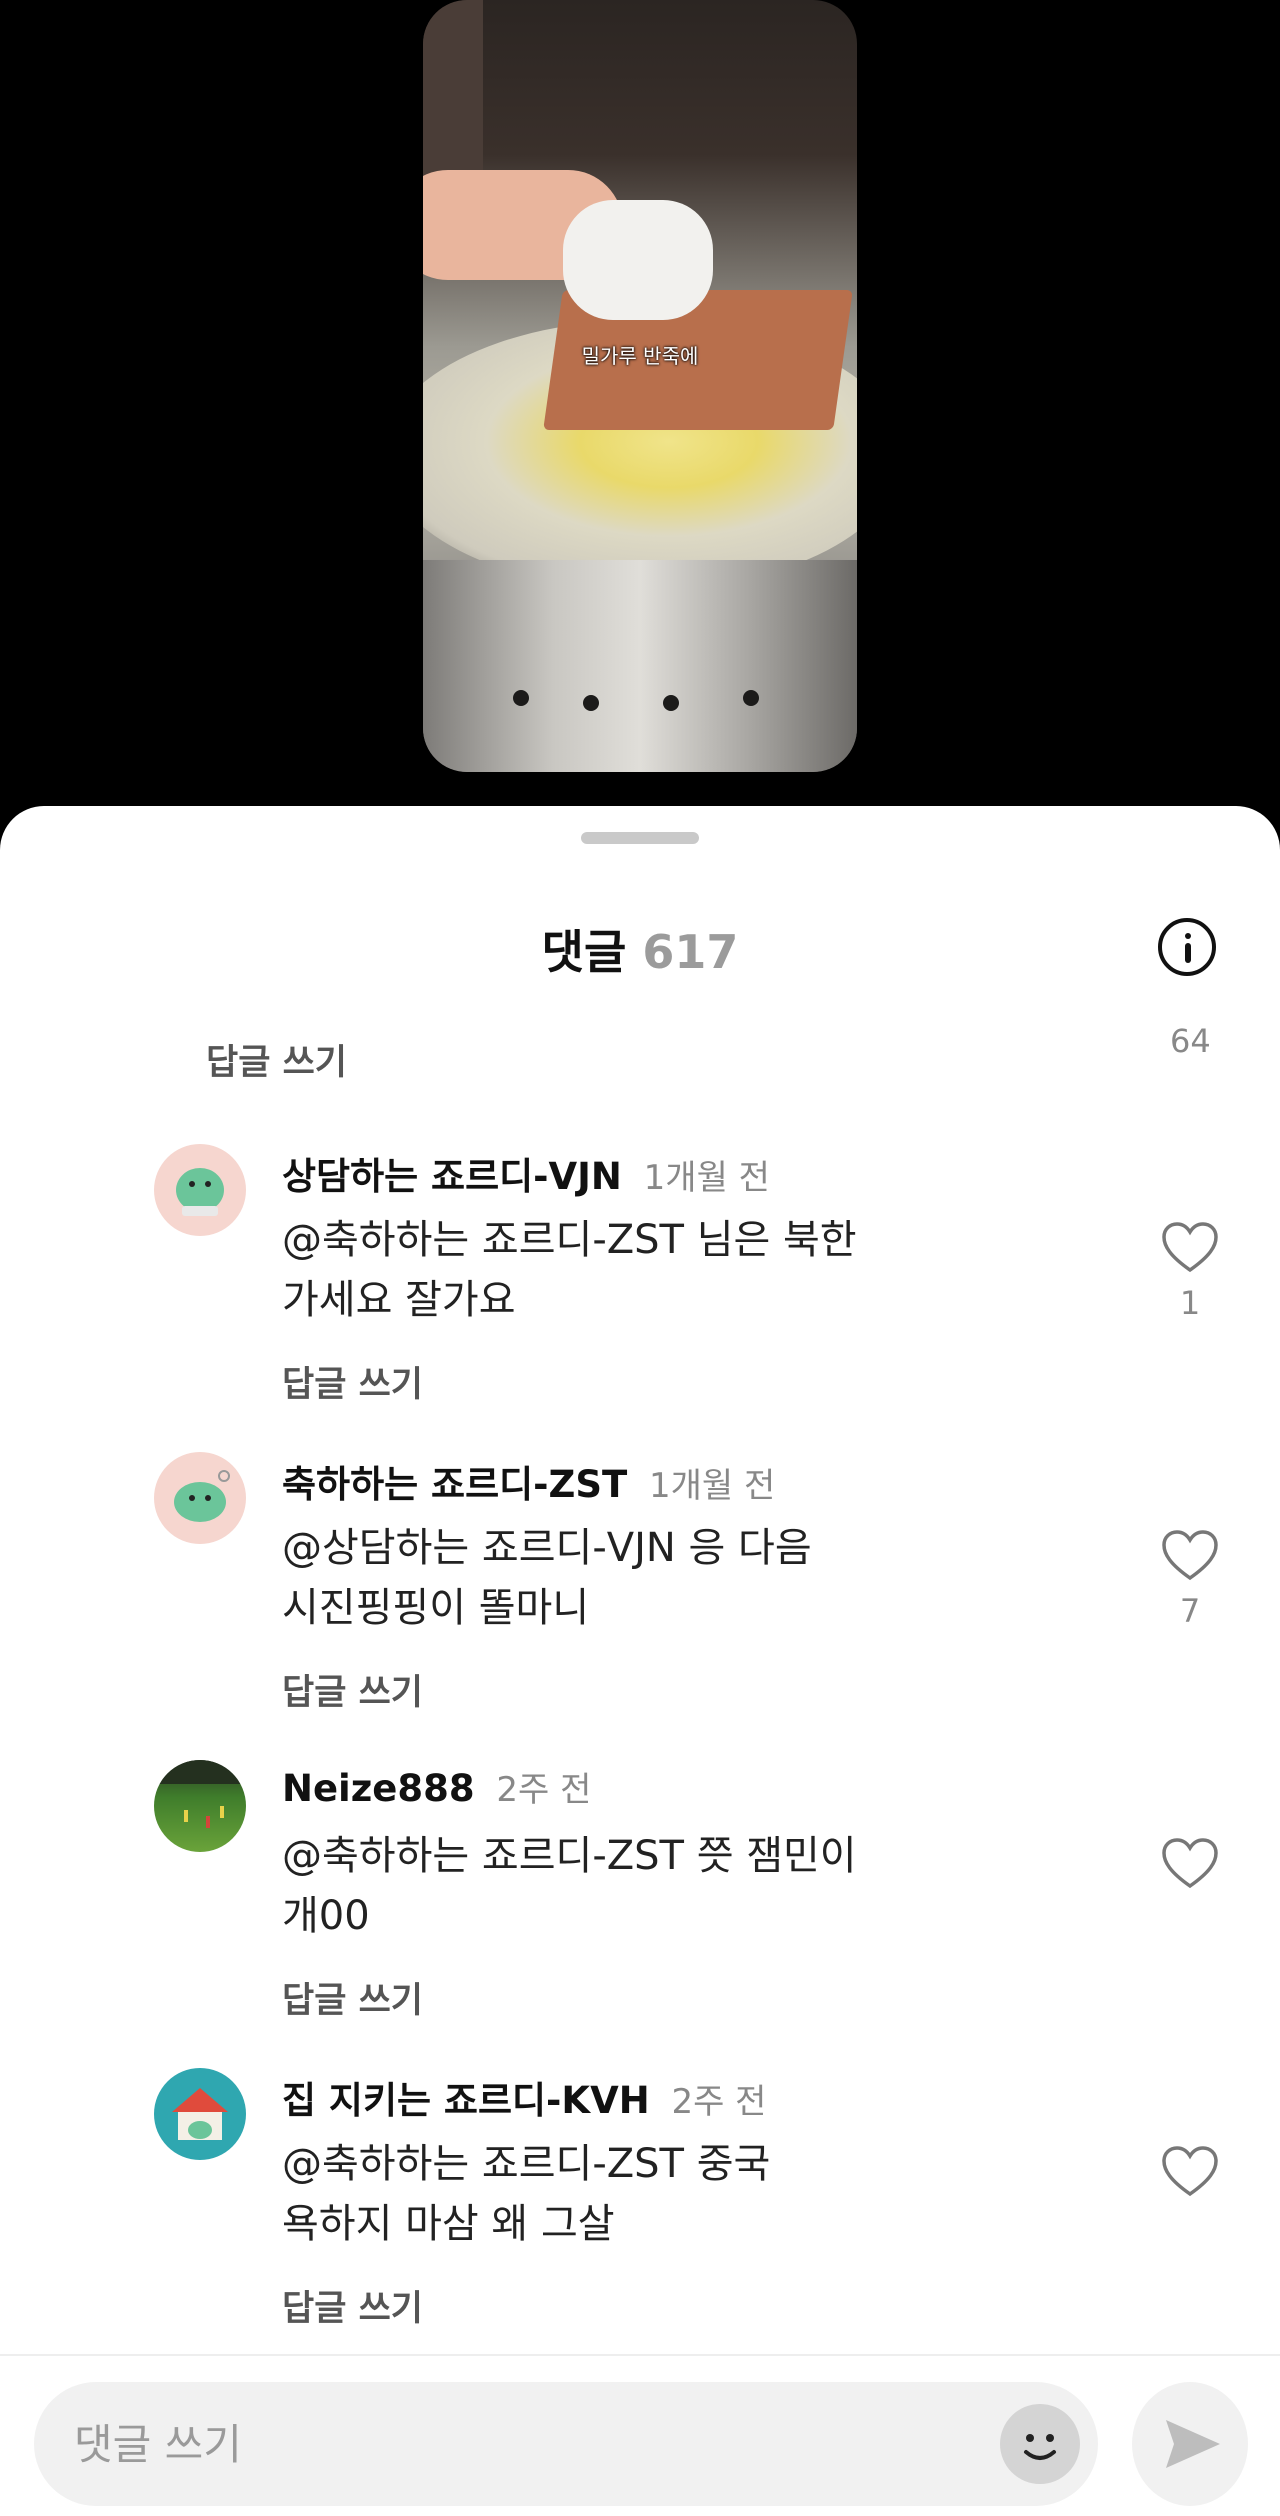  Describe the element at coordinates (640, 356) in the screenshot. I see `video-caption: 밀가루 반죽에` at that location.